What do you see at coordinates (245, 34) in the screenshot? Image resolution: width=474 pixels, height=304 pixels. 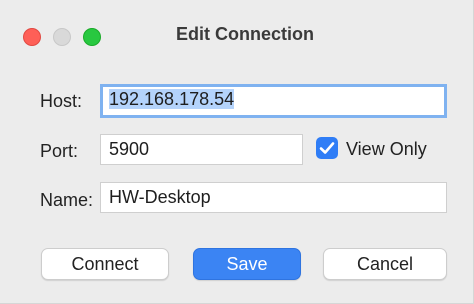 I see `window-title: Edit Connection` at bounding box center [245, 34].